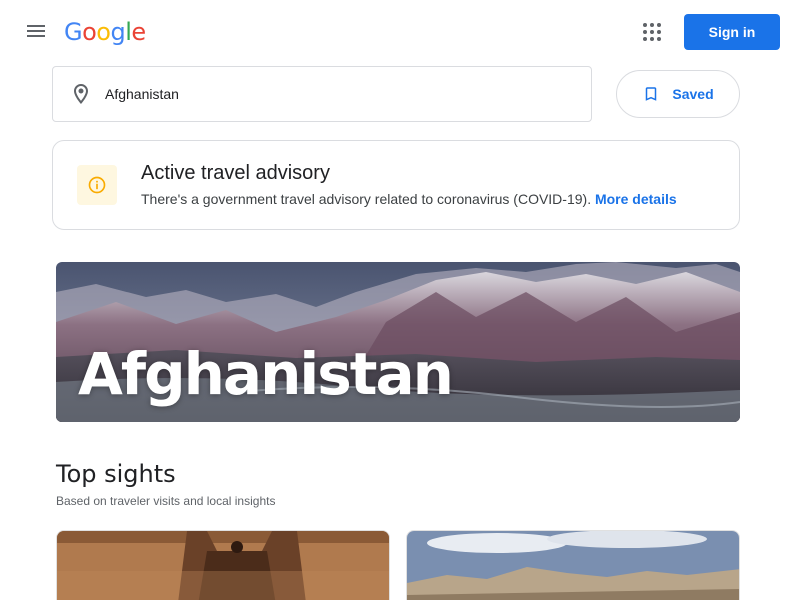  What do you see at coordinates (138, 32) in the screenshot?
I see `logo-letter: e` at bounding box center [138, 32].